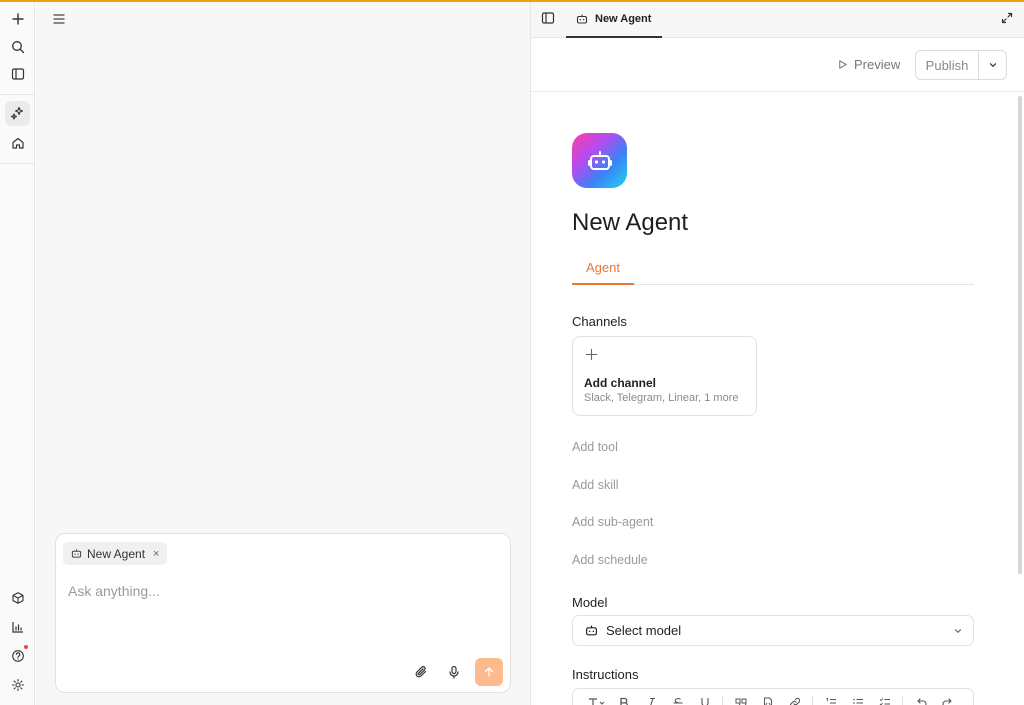 The height and width of the screenshot is (705, 1024). What do you see at coordinates (777, 65) in the screenshot?
I see `panel-toolbar: Preview Publish` at bounding box center [777, 65].